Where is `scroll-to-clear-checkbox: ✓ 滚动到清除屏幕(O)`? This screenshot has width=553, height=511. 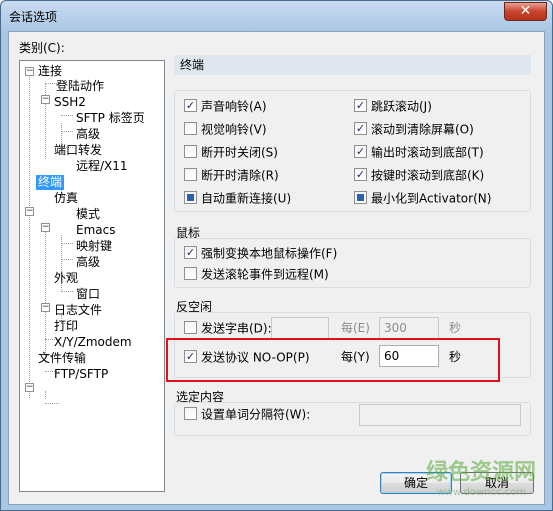 scroll-to-clear-checkbox: ✓ 滚动到清除屏幕(O) is located at coordinates (414, 129).